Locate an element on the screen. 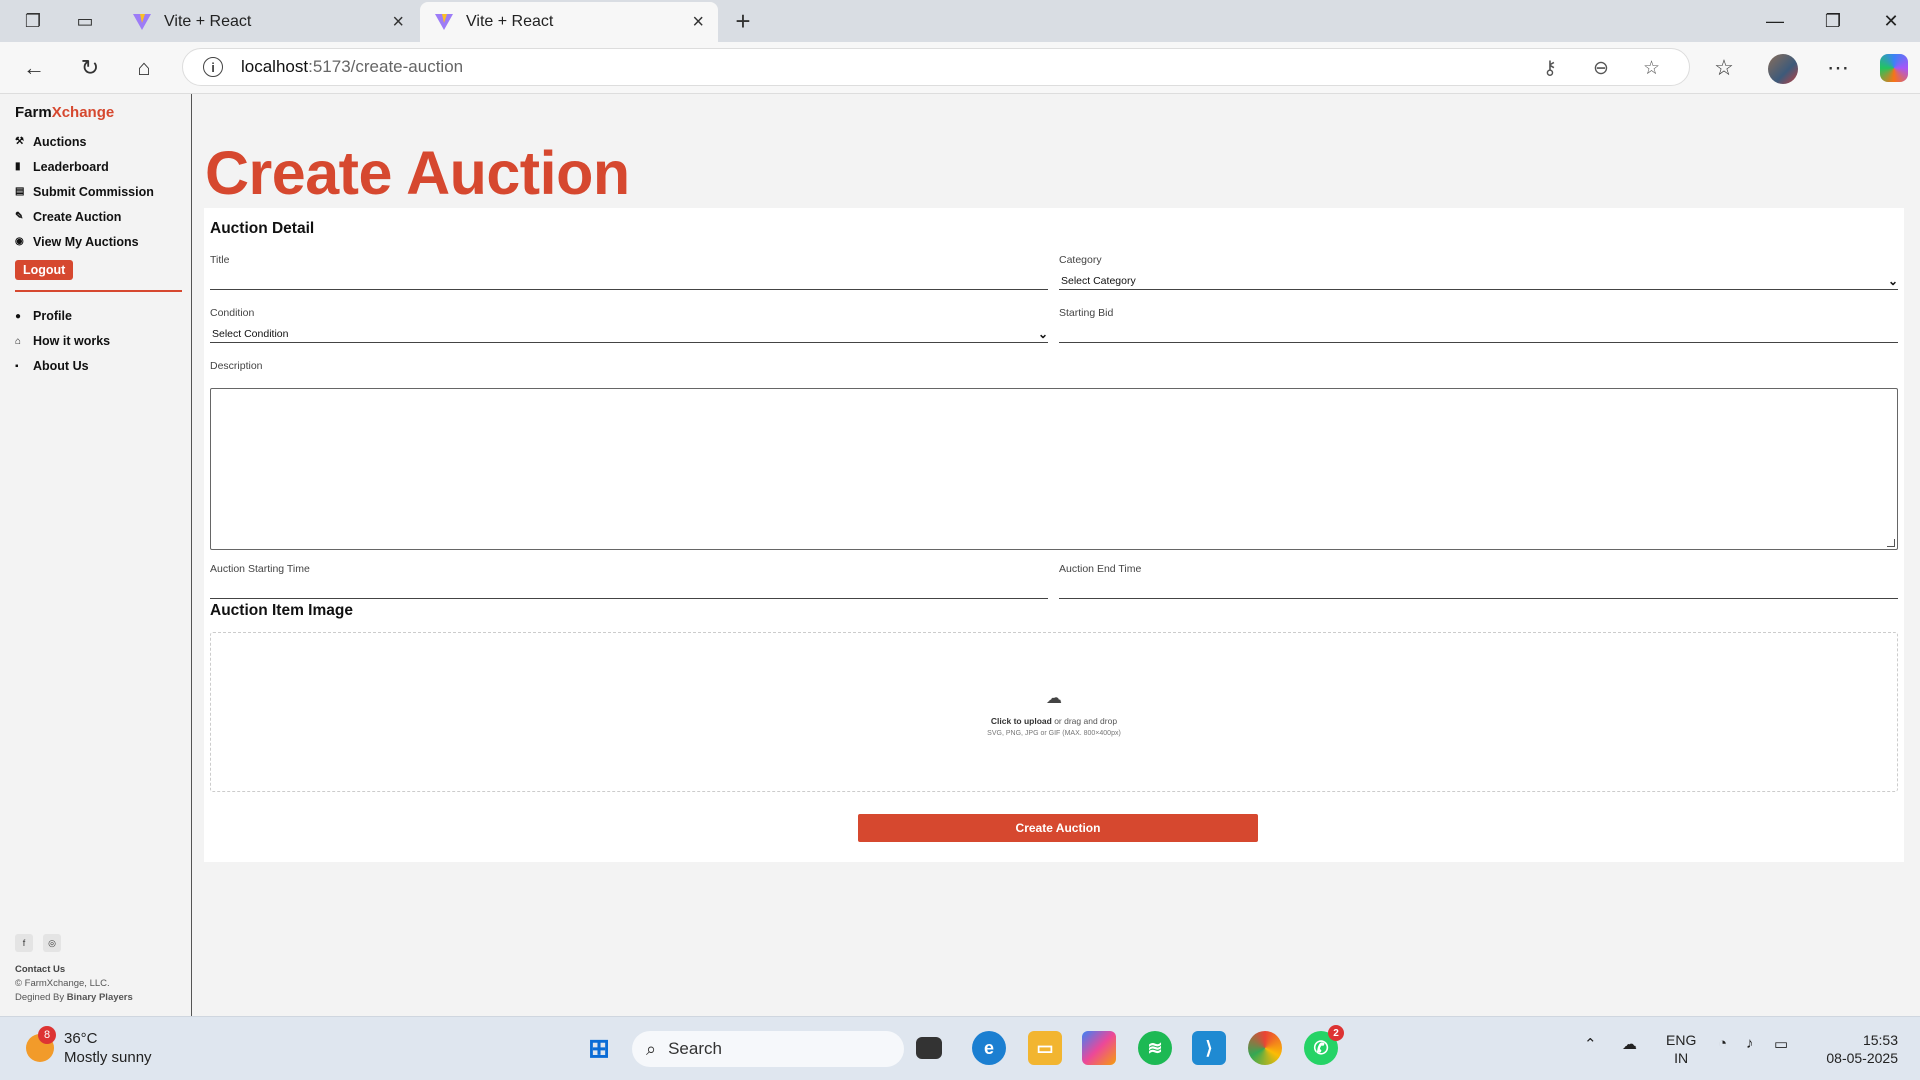 This screenshot has height=1080, width=1920. edge-browser-icon: e is located at coordinates (989, 1048).